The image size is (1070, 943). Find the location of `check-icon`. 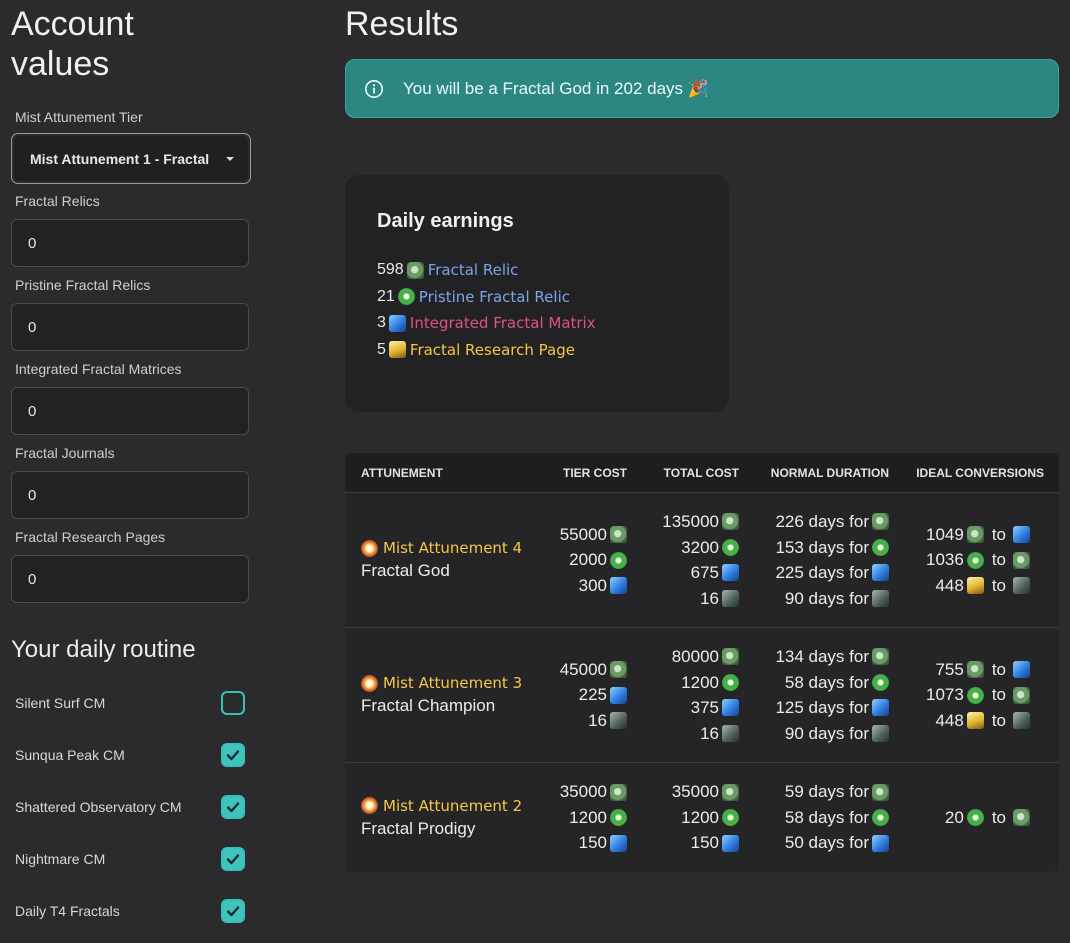

check-icon is located at coordinates (233, 859).